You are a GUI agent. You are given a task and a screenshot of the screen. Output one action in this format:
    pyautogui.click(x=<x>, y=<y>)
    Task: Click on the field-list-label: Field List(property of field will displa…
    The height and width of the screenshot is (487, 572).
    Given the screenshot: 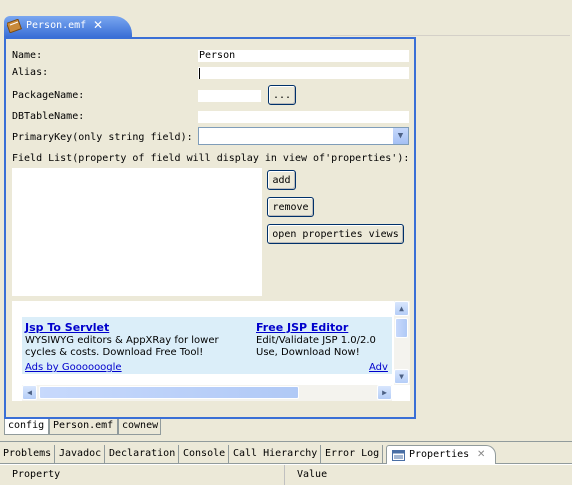 What is the action you would take?
    pyautogui.click(x=211, y=158)
    